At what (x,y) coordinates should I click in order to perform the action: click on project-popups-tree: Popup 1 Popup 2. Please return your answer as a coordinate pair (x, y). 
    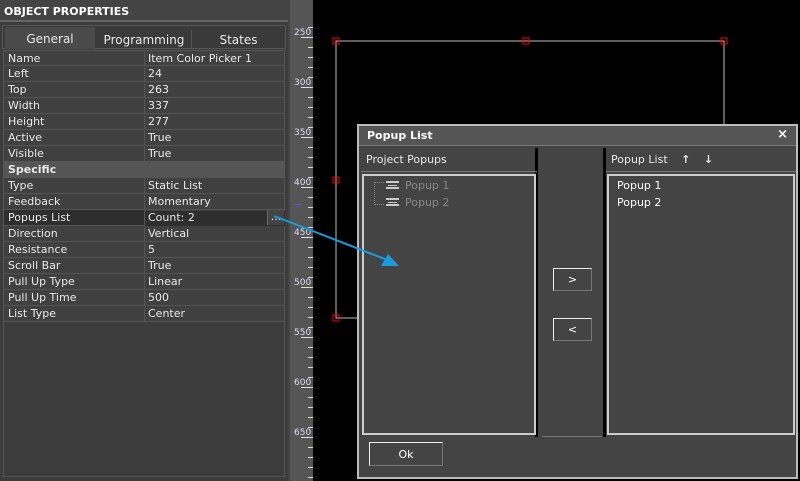
    Looking at the image, I should click on (449, 304).